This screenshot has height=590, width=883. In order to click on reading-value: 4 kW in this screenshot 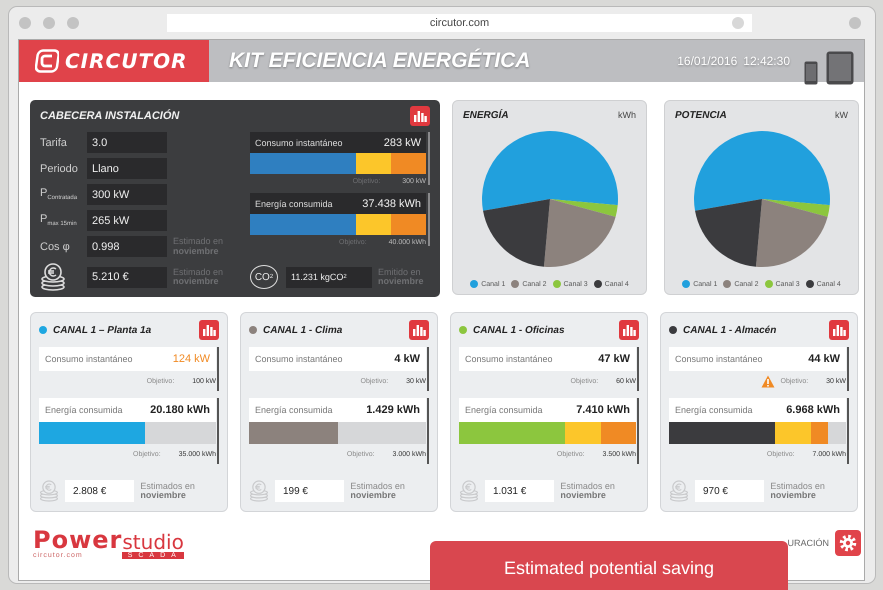, I will do `click(407, 359)`.